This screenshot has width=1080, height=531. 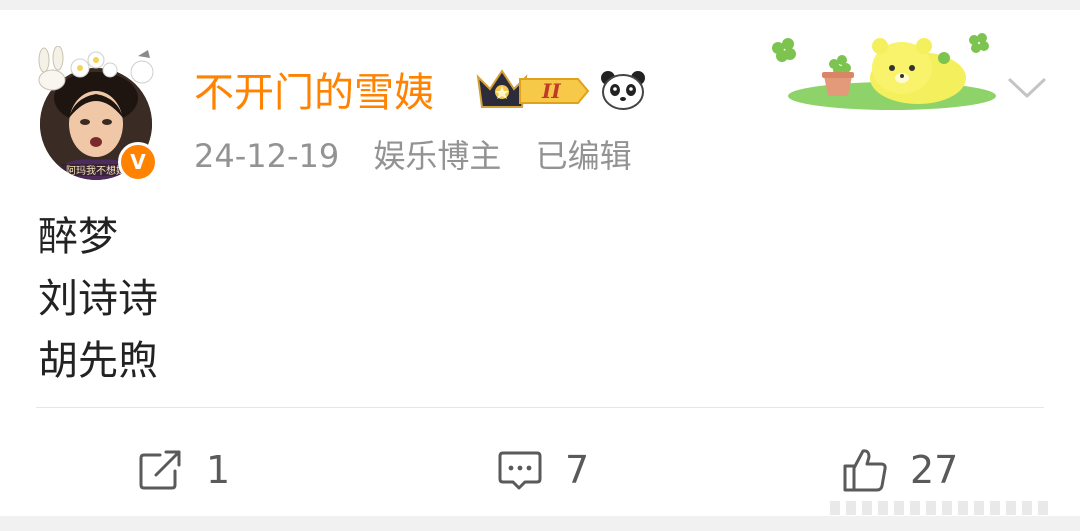 I want to click on verified-badge: V, so click(x=138, y=162).